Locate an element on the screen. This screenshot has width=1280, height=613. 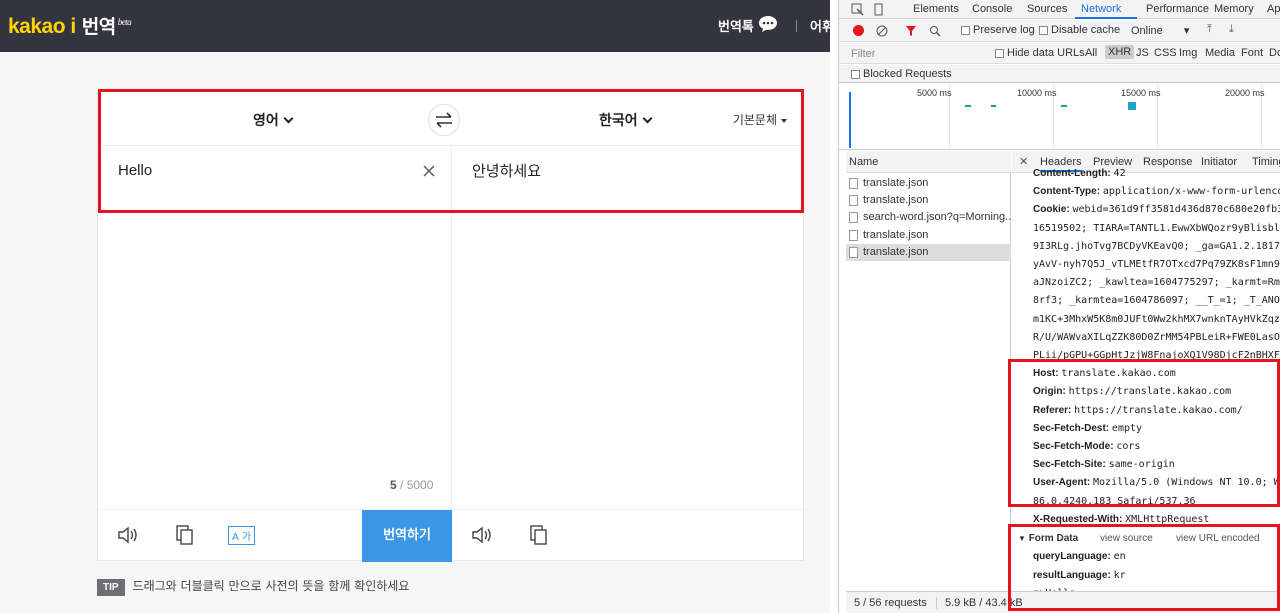
header-value: 42 is located at coordinates (1119, 173).